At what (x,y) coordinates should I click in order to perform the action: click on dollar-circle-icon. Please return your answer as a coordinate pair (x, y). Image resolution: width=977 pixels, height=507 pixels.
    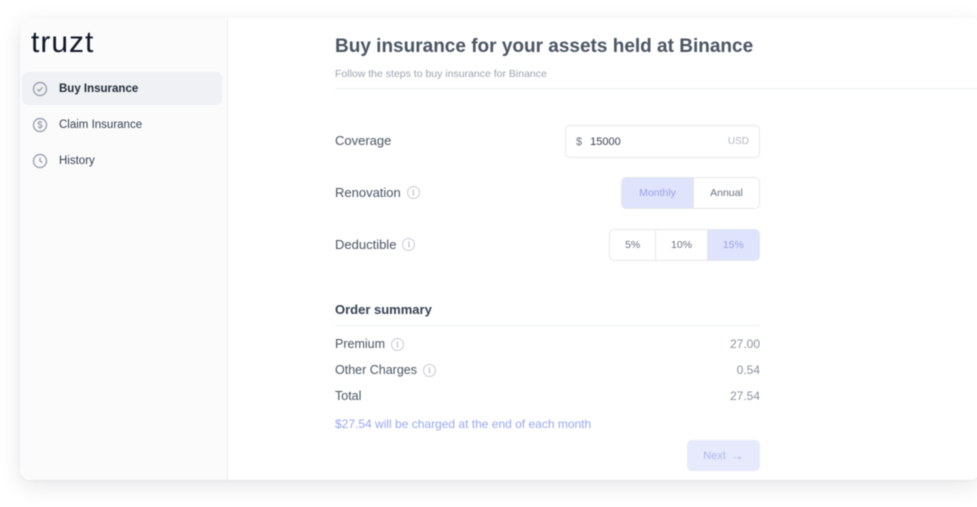
    Looking at the image, I should click on (40, 125).